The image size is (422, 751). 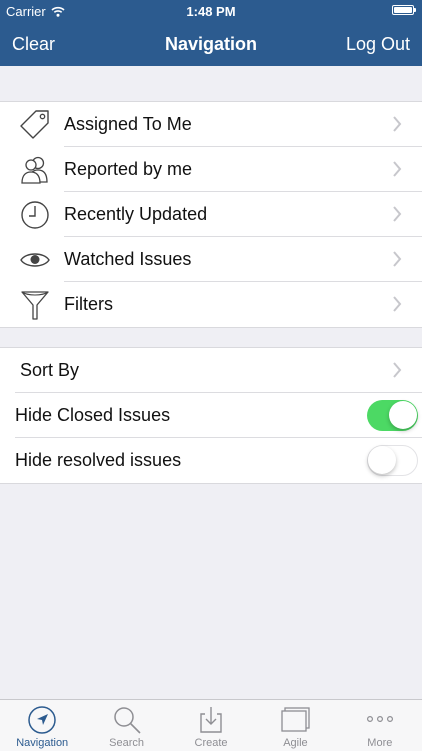 I want to click on sort-by-row: Sort By, so click(x=211, y=370).